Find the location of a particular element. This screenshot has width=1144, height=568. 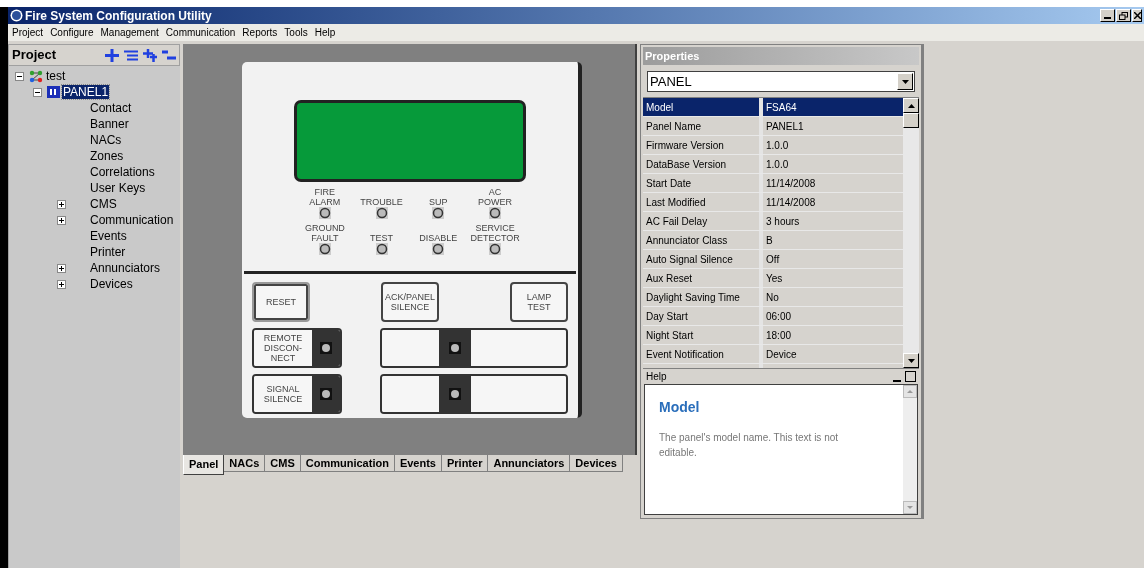

tree-item: Printer is located at coordinates (108, 252).